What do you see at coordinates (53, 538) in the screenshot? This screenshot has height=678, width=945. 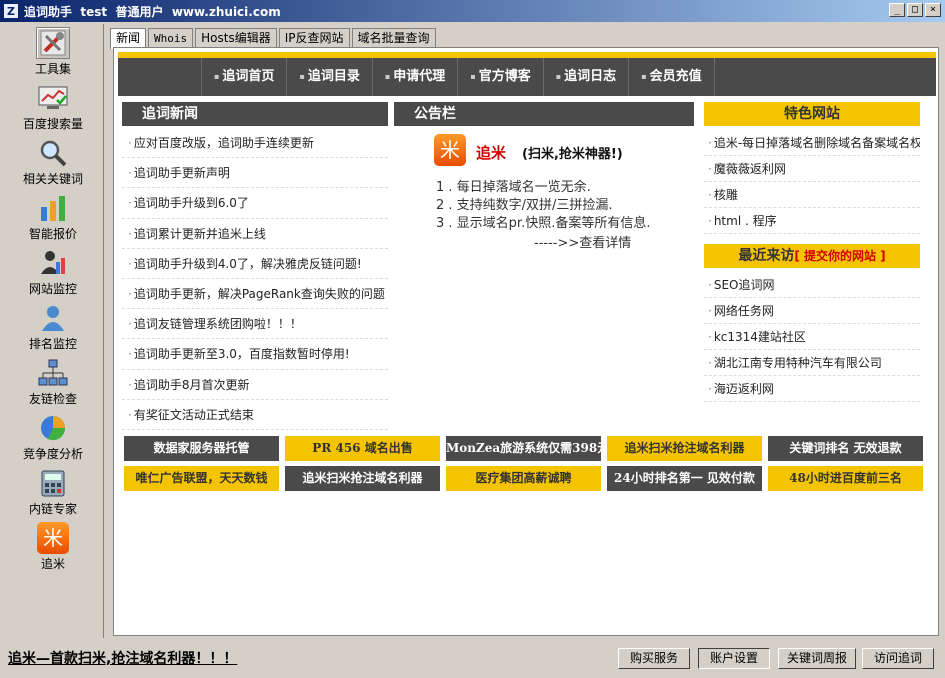 I see `zhuimi-icon: 米` at bounding box center [53, 538].